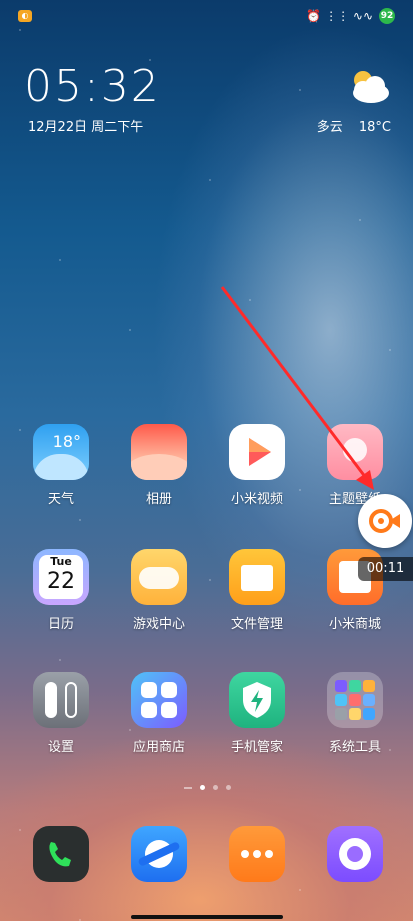  What do you see at coordinates (385, 569) in the screenshot?
I see `recording-timer: 00:11` at bounding box center [385, 569].